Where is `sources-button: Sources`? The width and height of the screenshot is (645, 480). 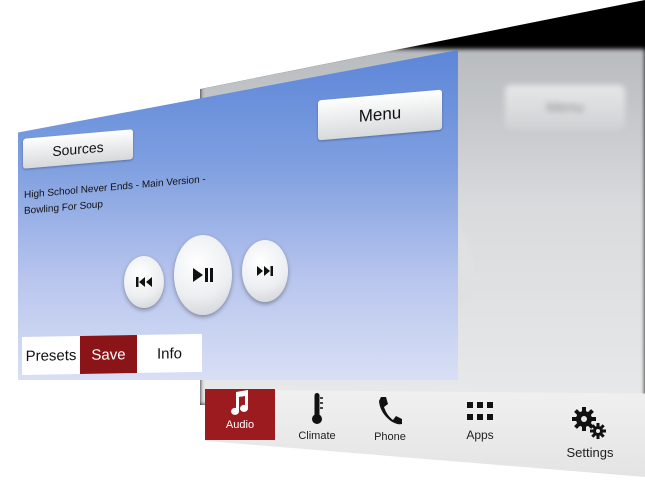 sources-button: Sources is located at coordinates (78, 149).